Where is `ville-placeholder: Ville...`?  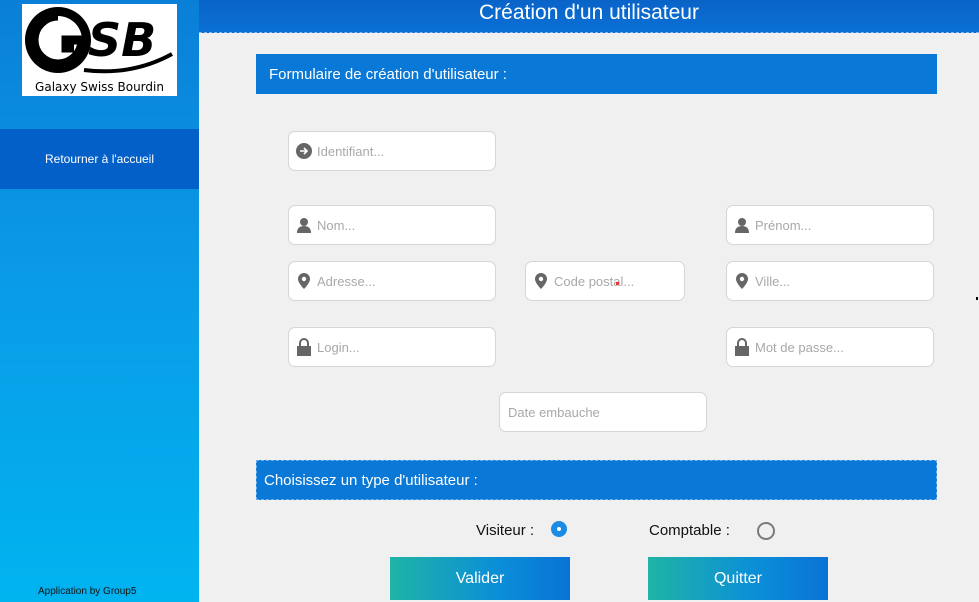
ville-placeholder: Ville... is located at coordinates (773, 281).